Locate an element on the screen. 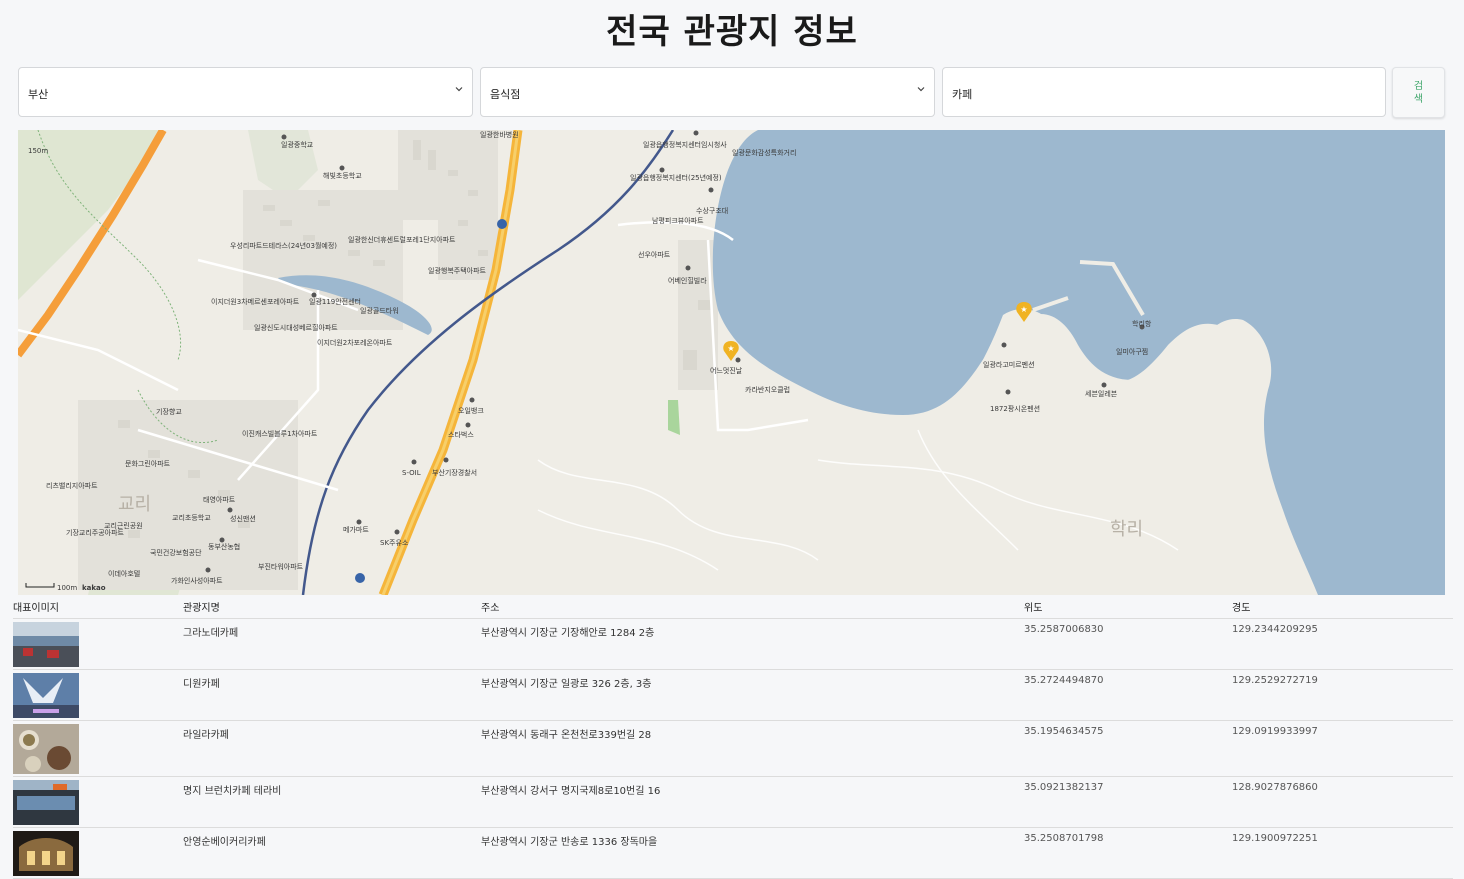  map-label: 수상구조대 is located at coordinates (712, 210).